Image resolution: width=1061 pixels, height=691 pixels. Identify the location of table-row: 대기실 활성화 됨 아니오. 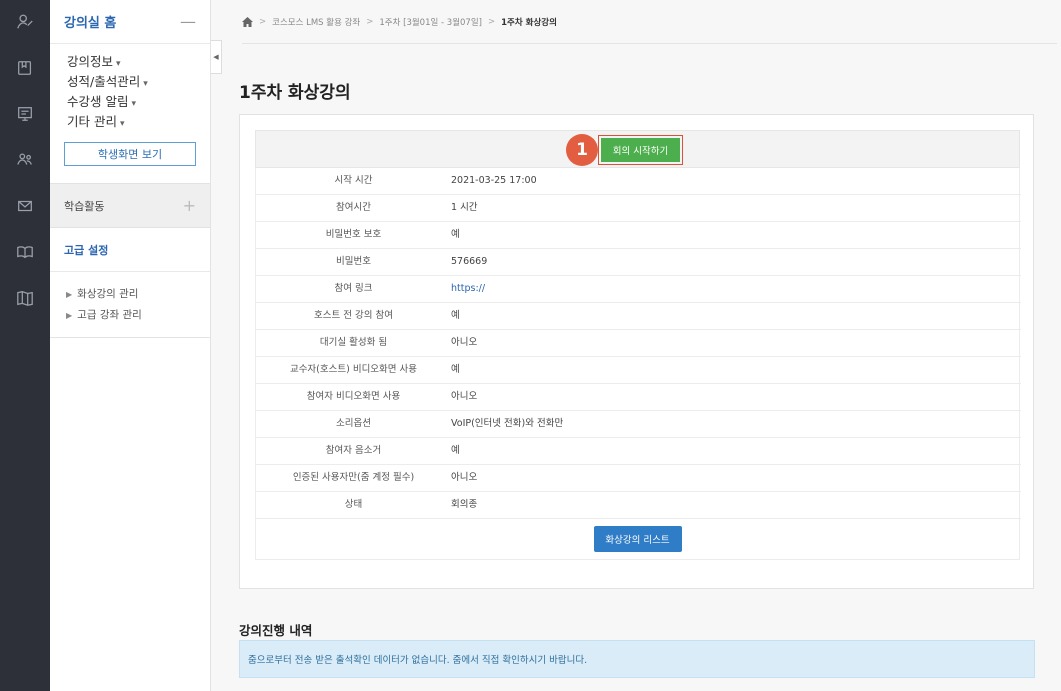
(638, 343).